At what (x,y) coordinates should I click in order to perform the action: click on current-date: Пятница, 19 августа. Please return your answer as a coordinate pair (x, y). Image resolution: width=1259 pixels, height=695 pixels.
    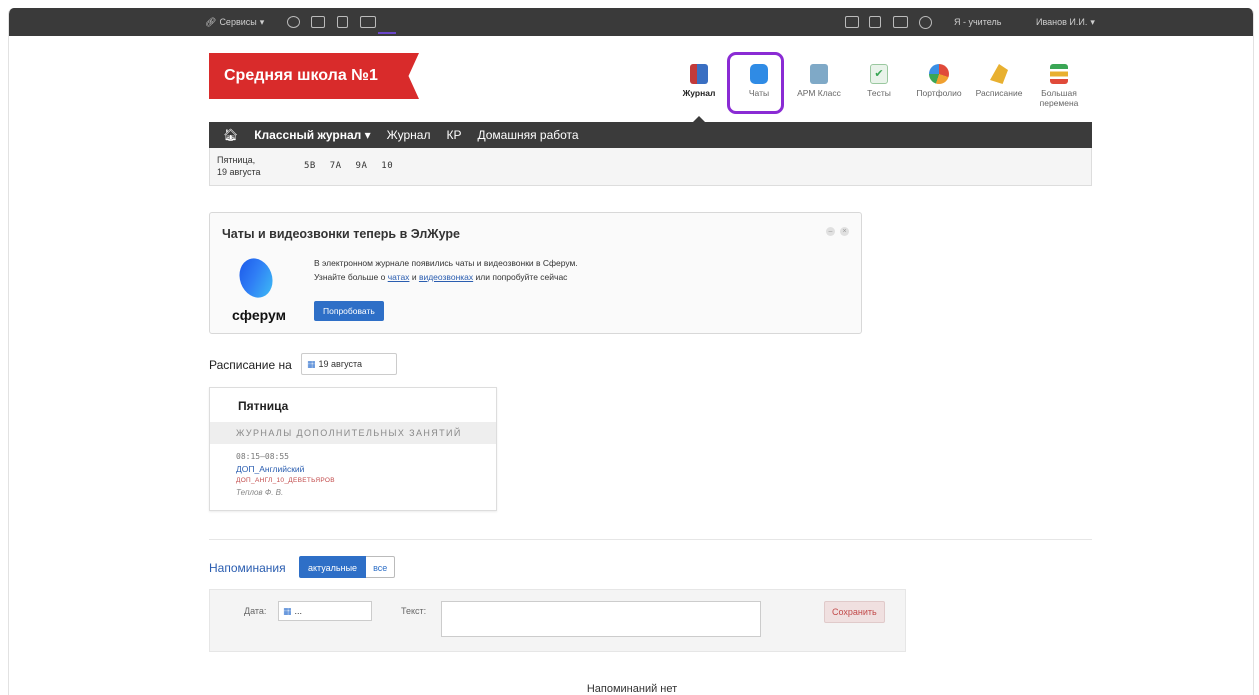
    Looking at the image, I should click on (239, 166).